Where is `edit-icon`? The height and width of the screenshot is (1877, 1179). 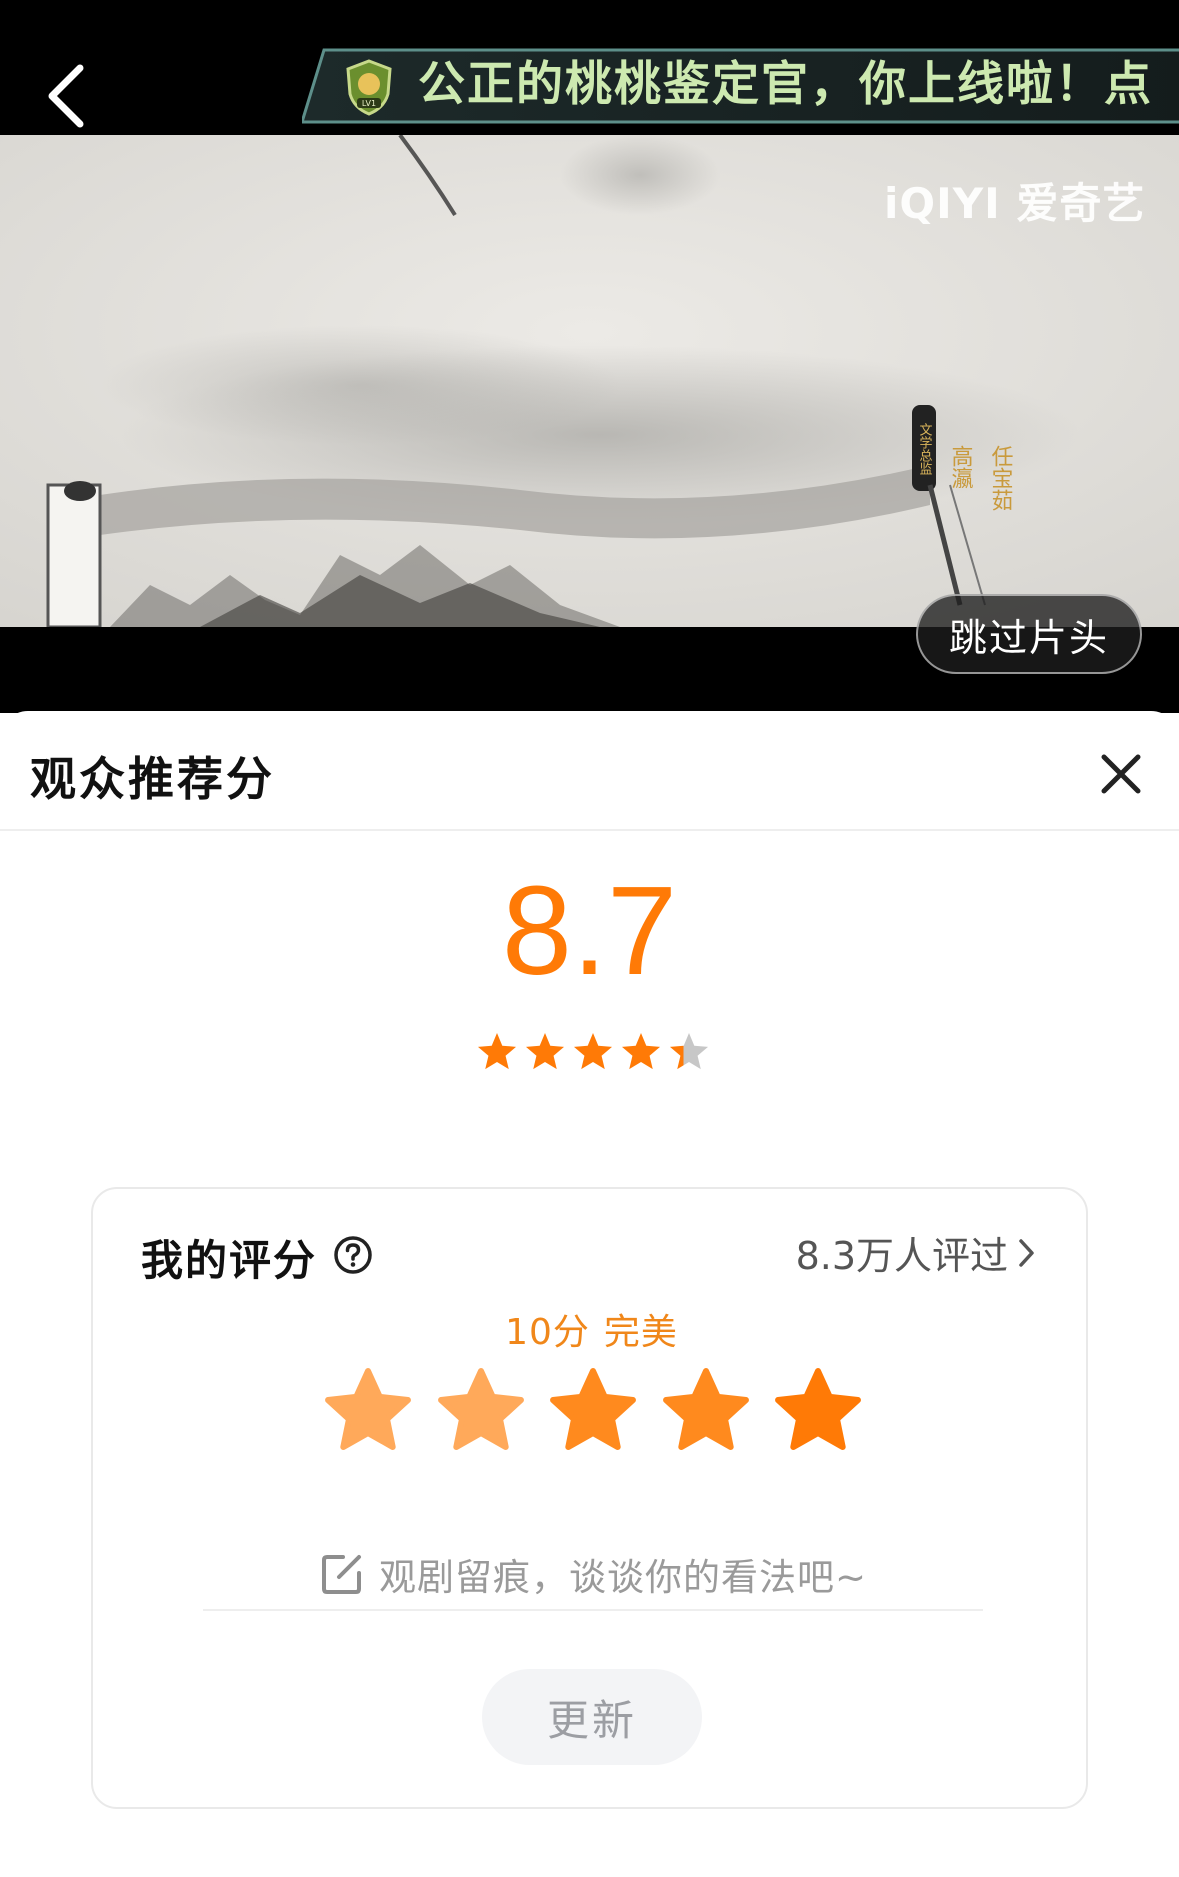
edit-icon is located at coordinates (341, 1574).